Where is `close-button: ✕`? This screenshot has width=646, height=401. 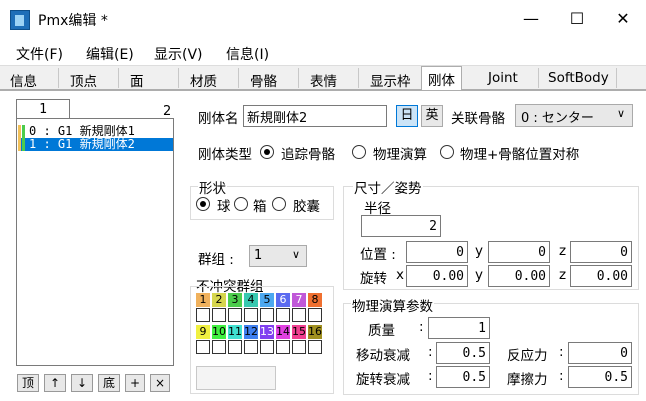
close-button: ✕ is located at coordinates (623, 19).